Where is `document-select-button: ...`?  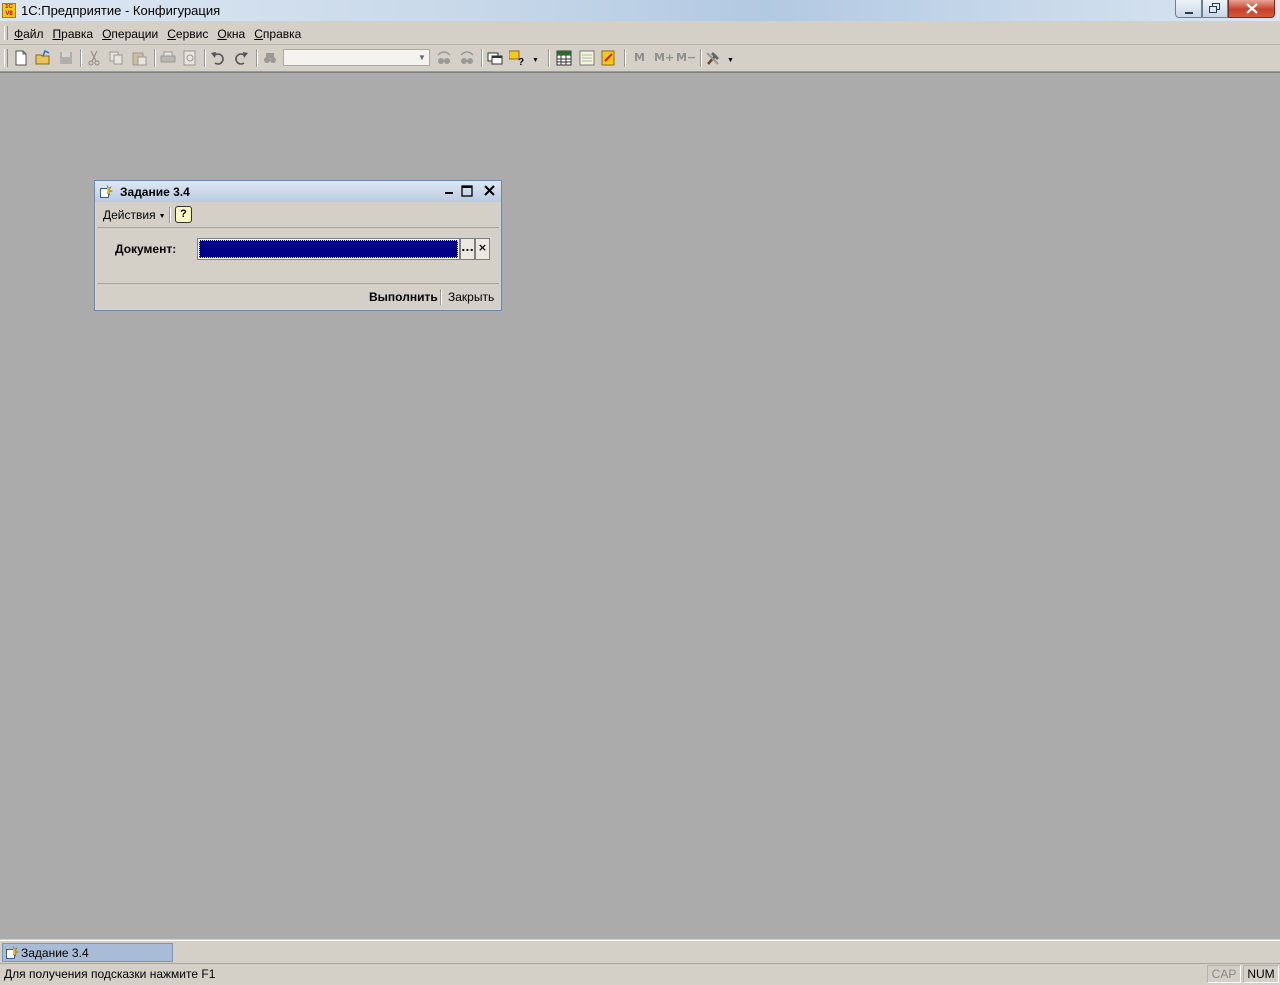 document-select-button: ... is located at coordinates (467, 249).